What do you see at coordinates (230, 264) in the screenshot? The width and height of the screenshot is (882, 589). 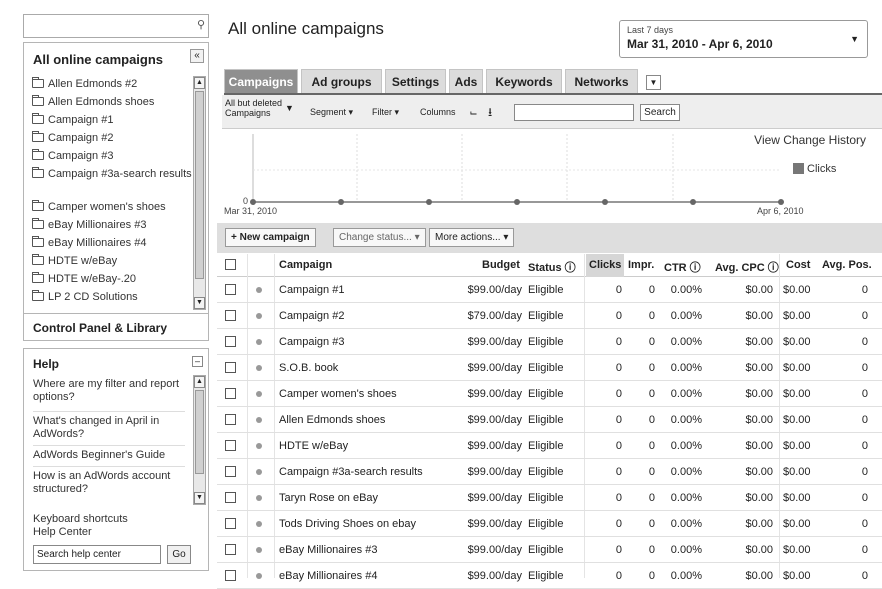 I see `select-all-checkbox` at bounding box center [230, 264].